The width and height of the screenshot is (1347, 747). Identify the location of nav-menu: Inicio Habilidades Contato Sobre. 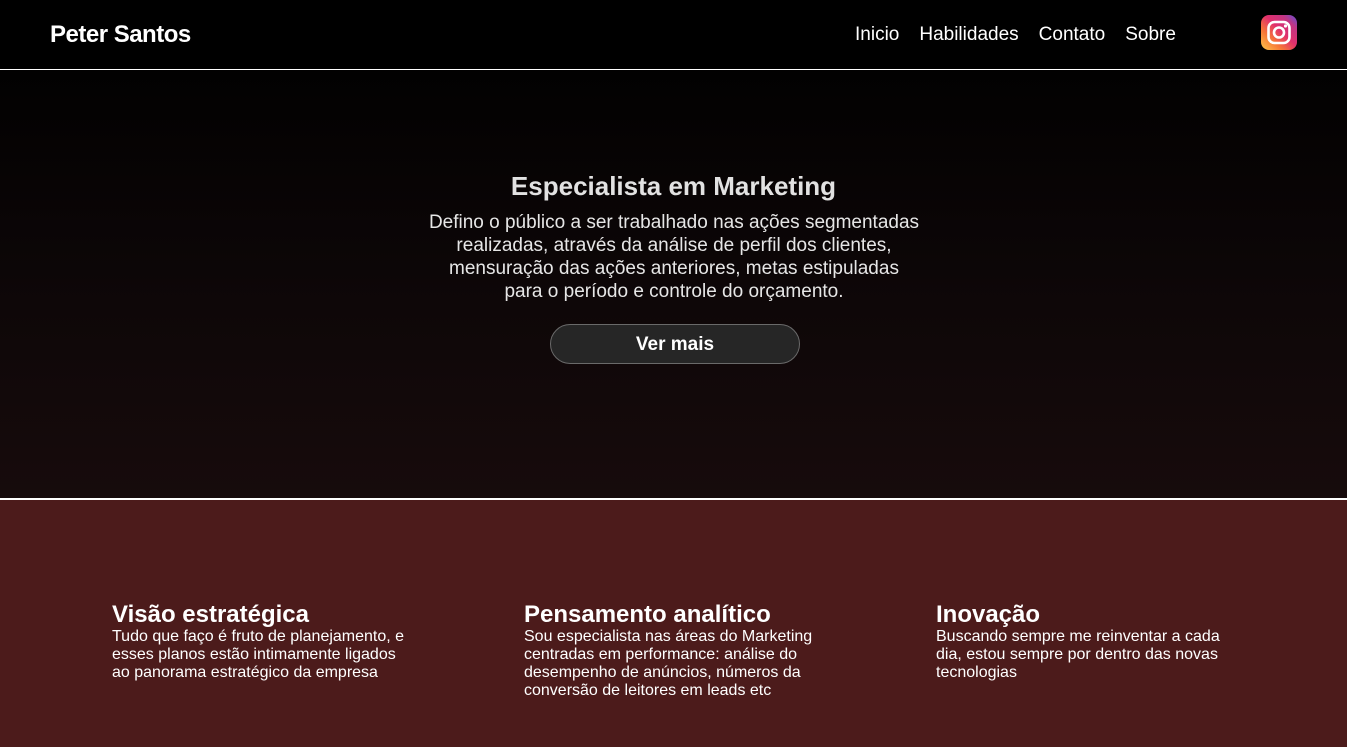
(1015, 35).